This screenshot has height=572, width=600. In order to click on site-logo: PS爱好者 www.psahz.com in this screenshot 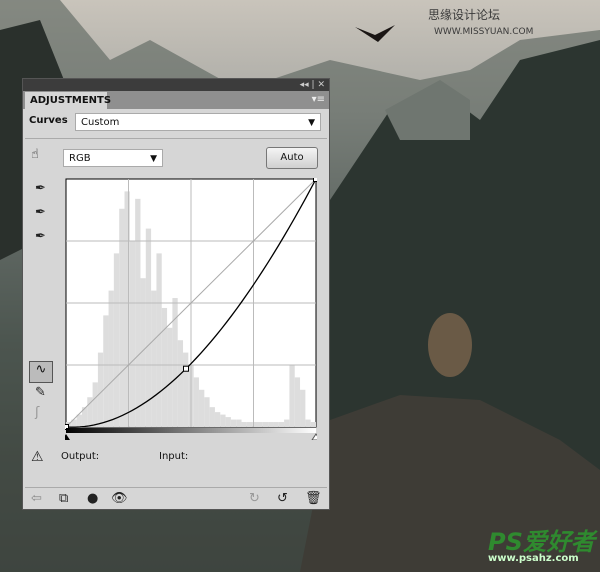, I will do `click(541, 547)`.